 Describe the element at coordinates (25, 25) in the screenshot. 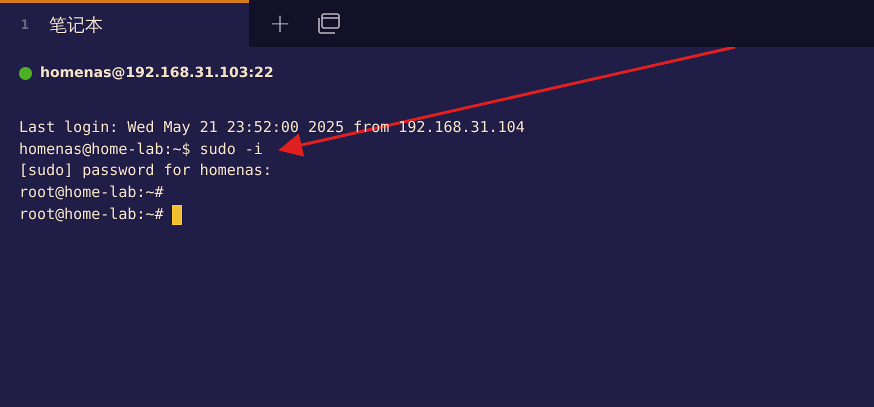

I see `tab-index: 1` at that location.